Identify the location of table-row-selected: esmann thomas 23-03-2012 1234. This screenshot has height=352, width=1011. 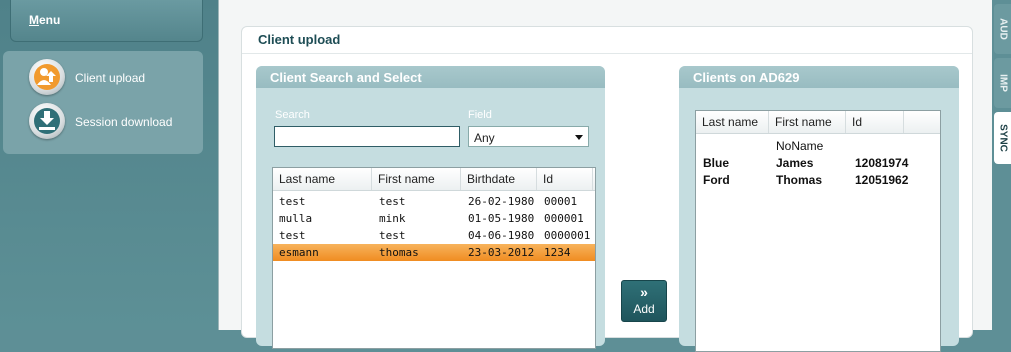
(434, 252).